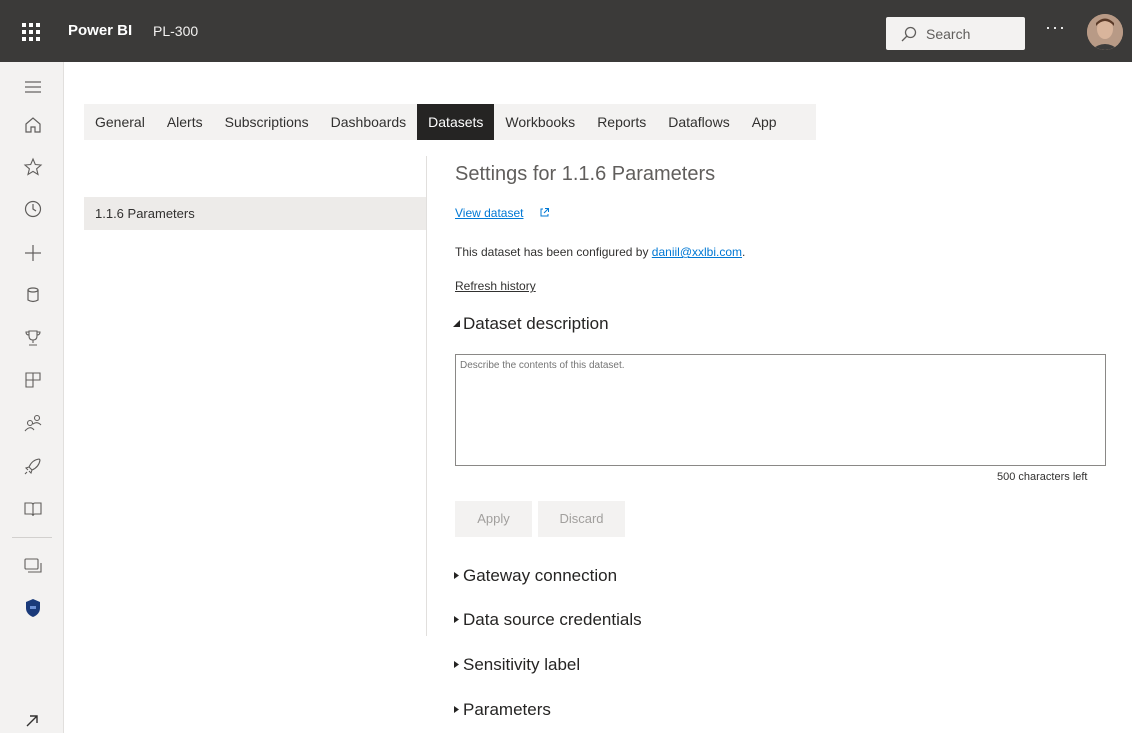  I want to click on workspaces-icon, so click(33, 565).